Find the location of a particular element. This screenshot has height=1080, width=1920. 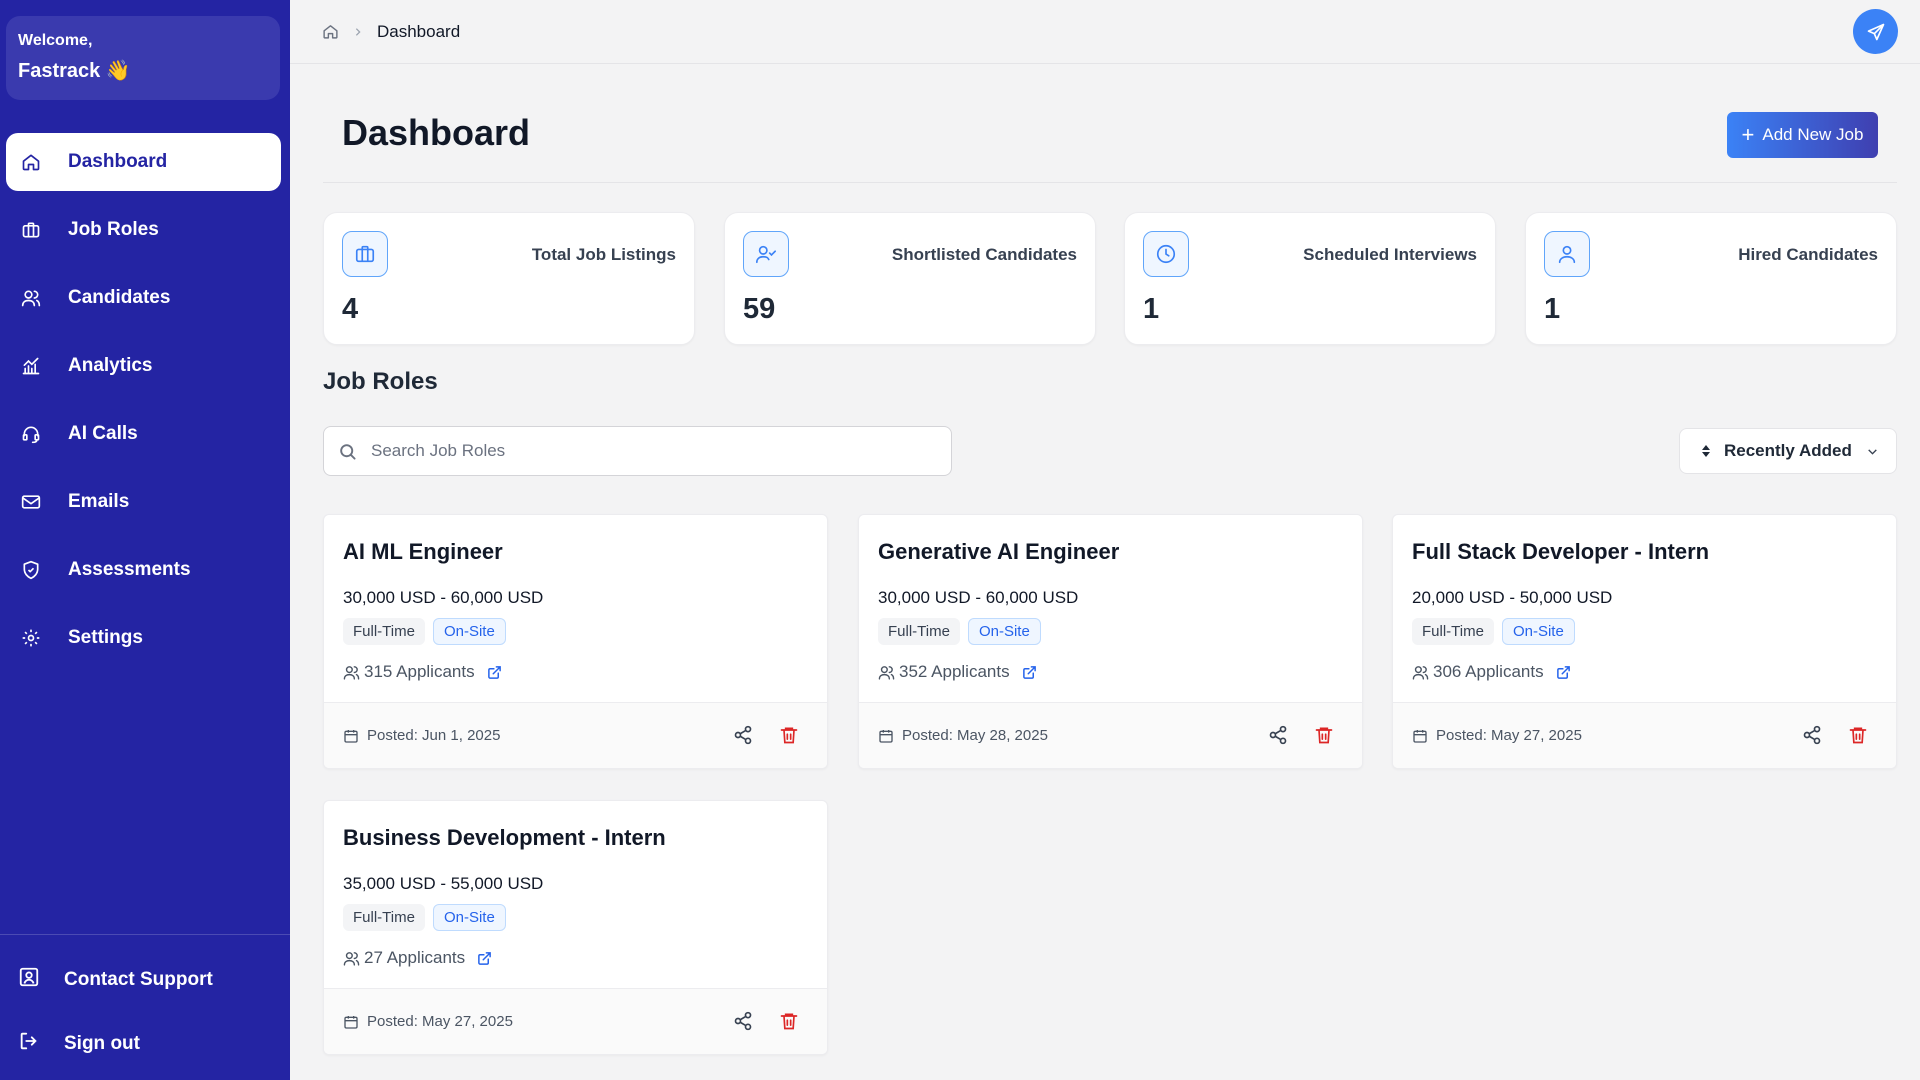

home-icon is located at coordinates (31, 162).